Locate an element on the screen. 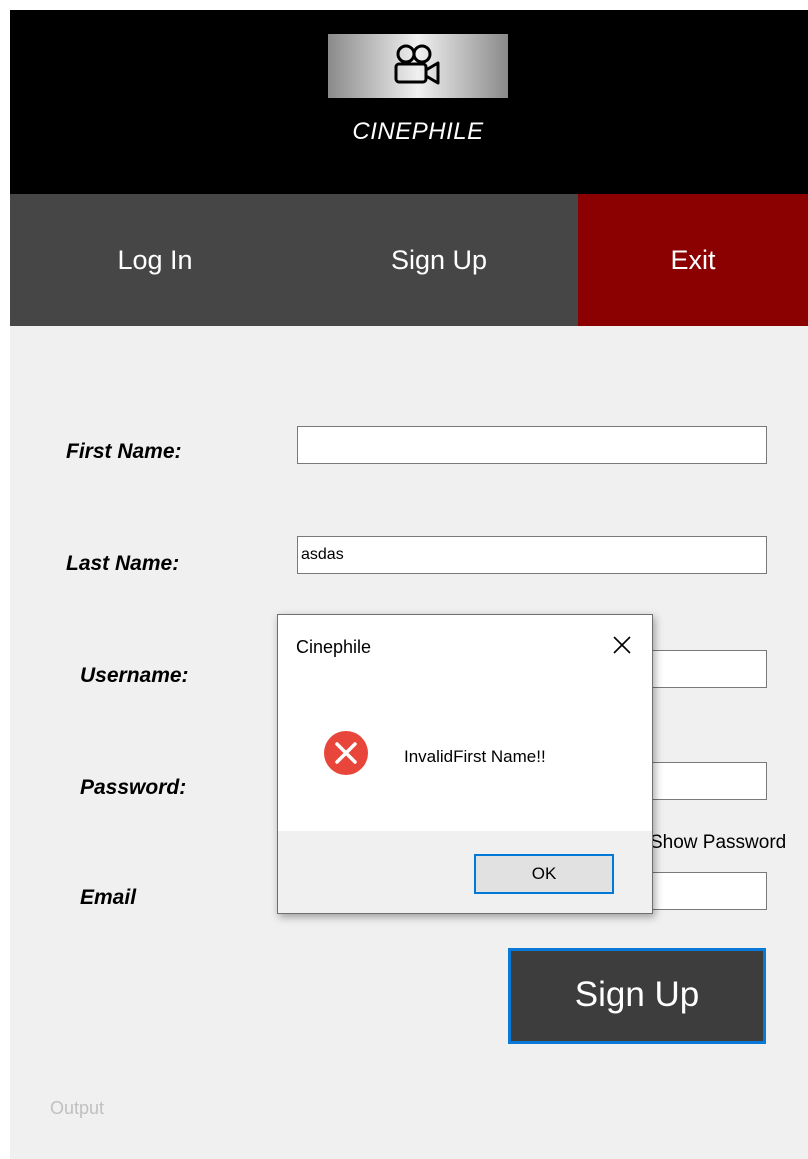 The height and width of the screenshot is (1159, 808). error-icon is located at coordinates (346, 755).